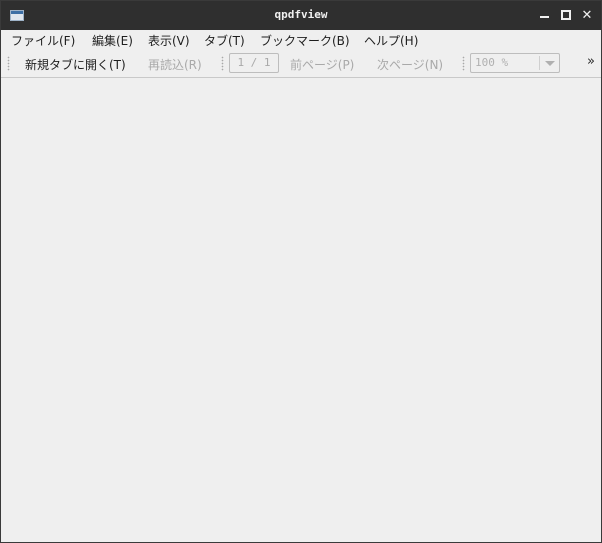  What do you see at coordinates (169, 40) in the screenshot?
I see `menu-view: 表示(V)` at bounding box center [169, 40].